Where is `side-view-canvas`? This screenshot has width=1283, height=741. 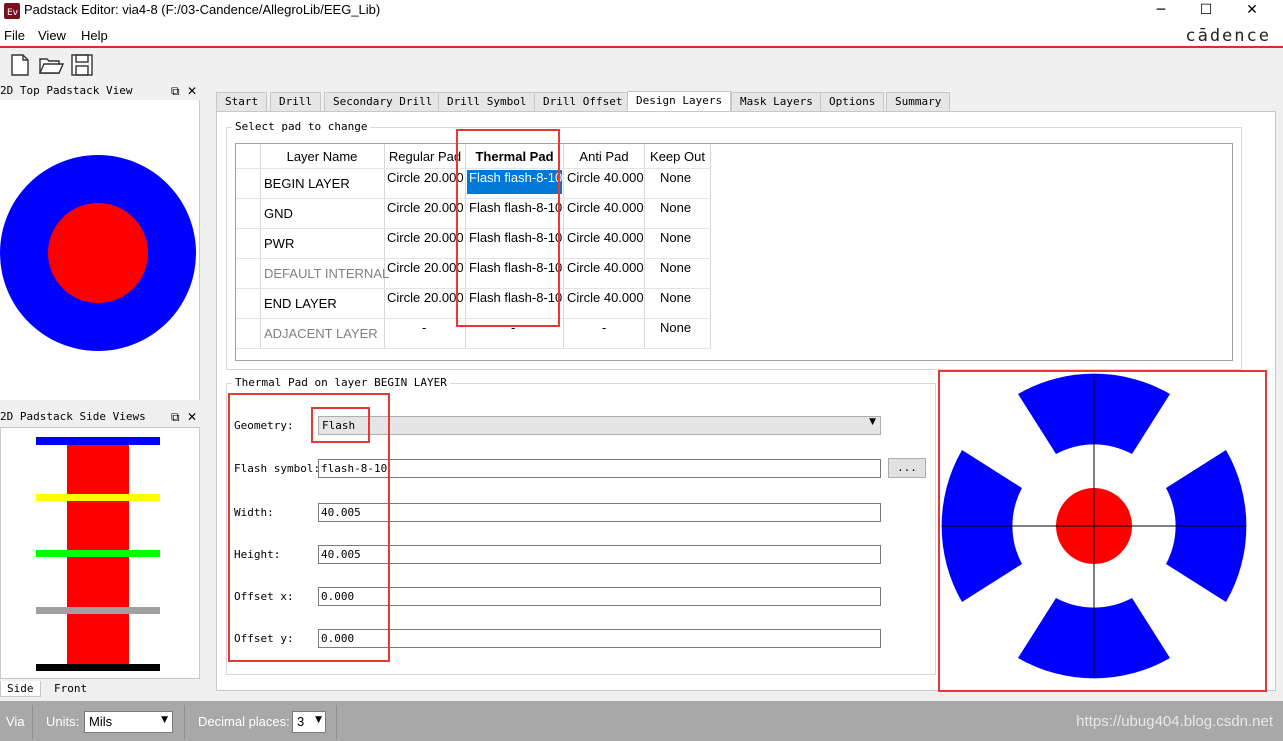
side-view-canvas is located at coordinates (98, 554).